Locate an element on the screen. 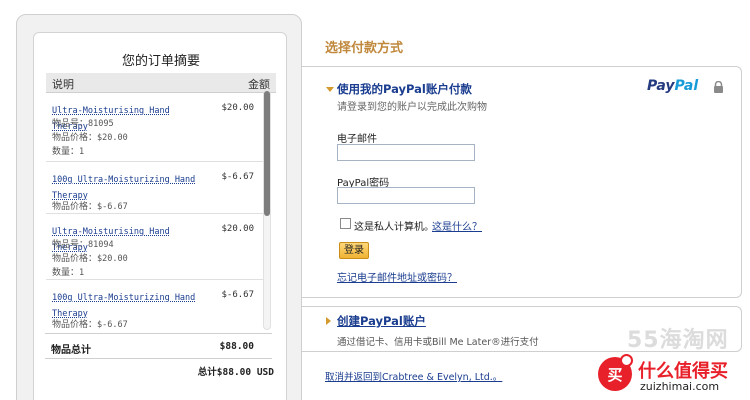 Image resolution: width=750 pixels, height=400 pixels. create-account-link: 创建PayPal账户 is located at coordinates (381, 321).